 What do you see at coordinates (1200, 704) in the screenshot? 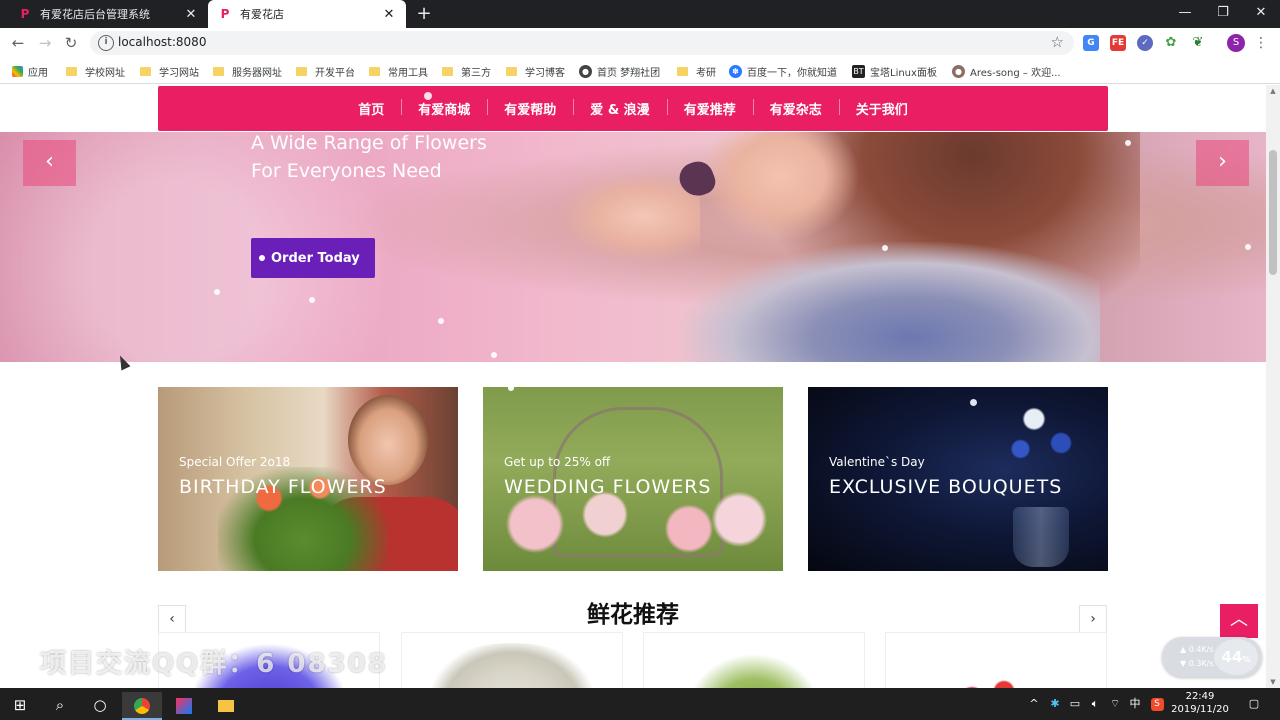
I see `taskbar-clock: 22:49 2019/11/20` at bounding box center [1200, 704].